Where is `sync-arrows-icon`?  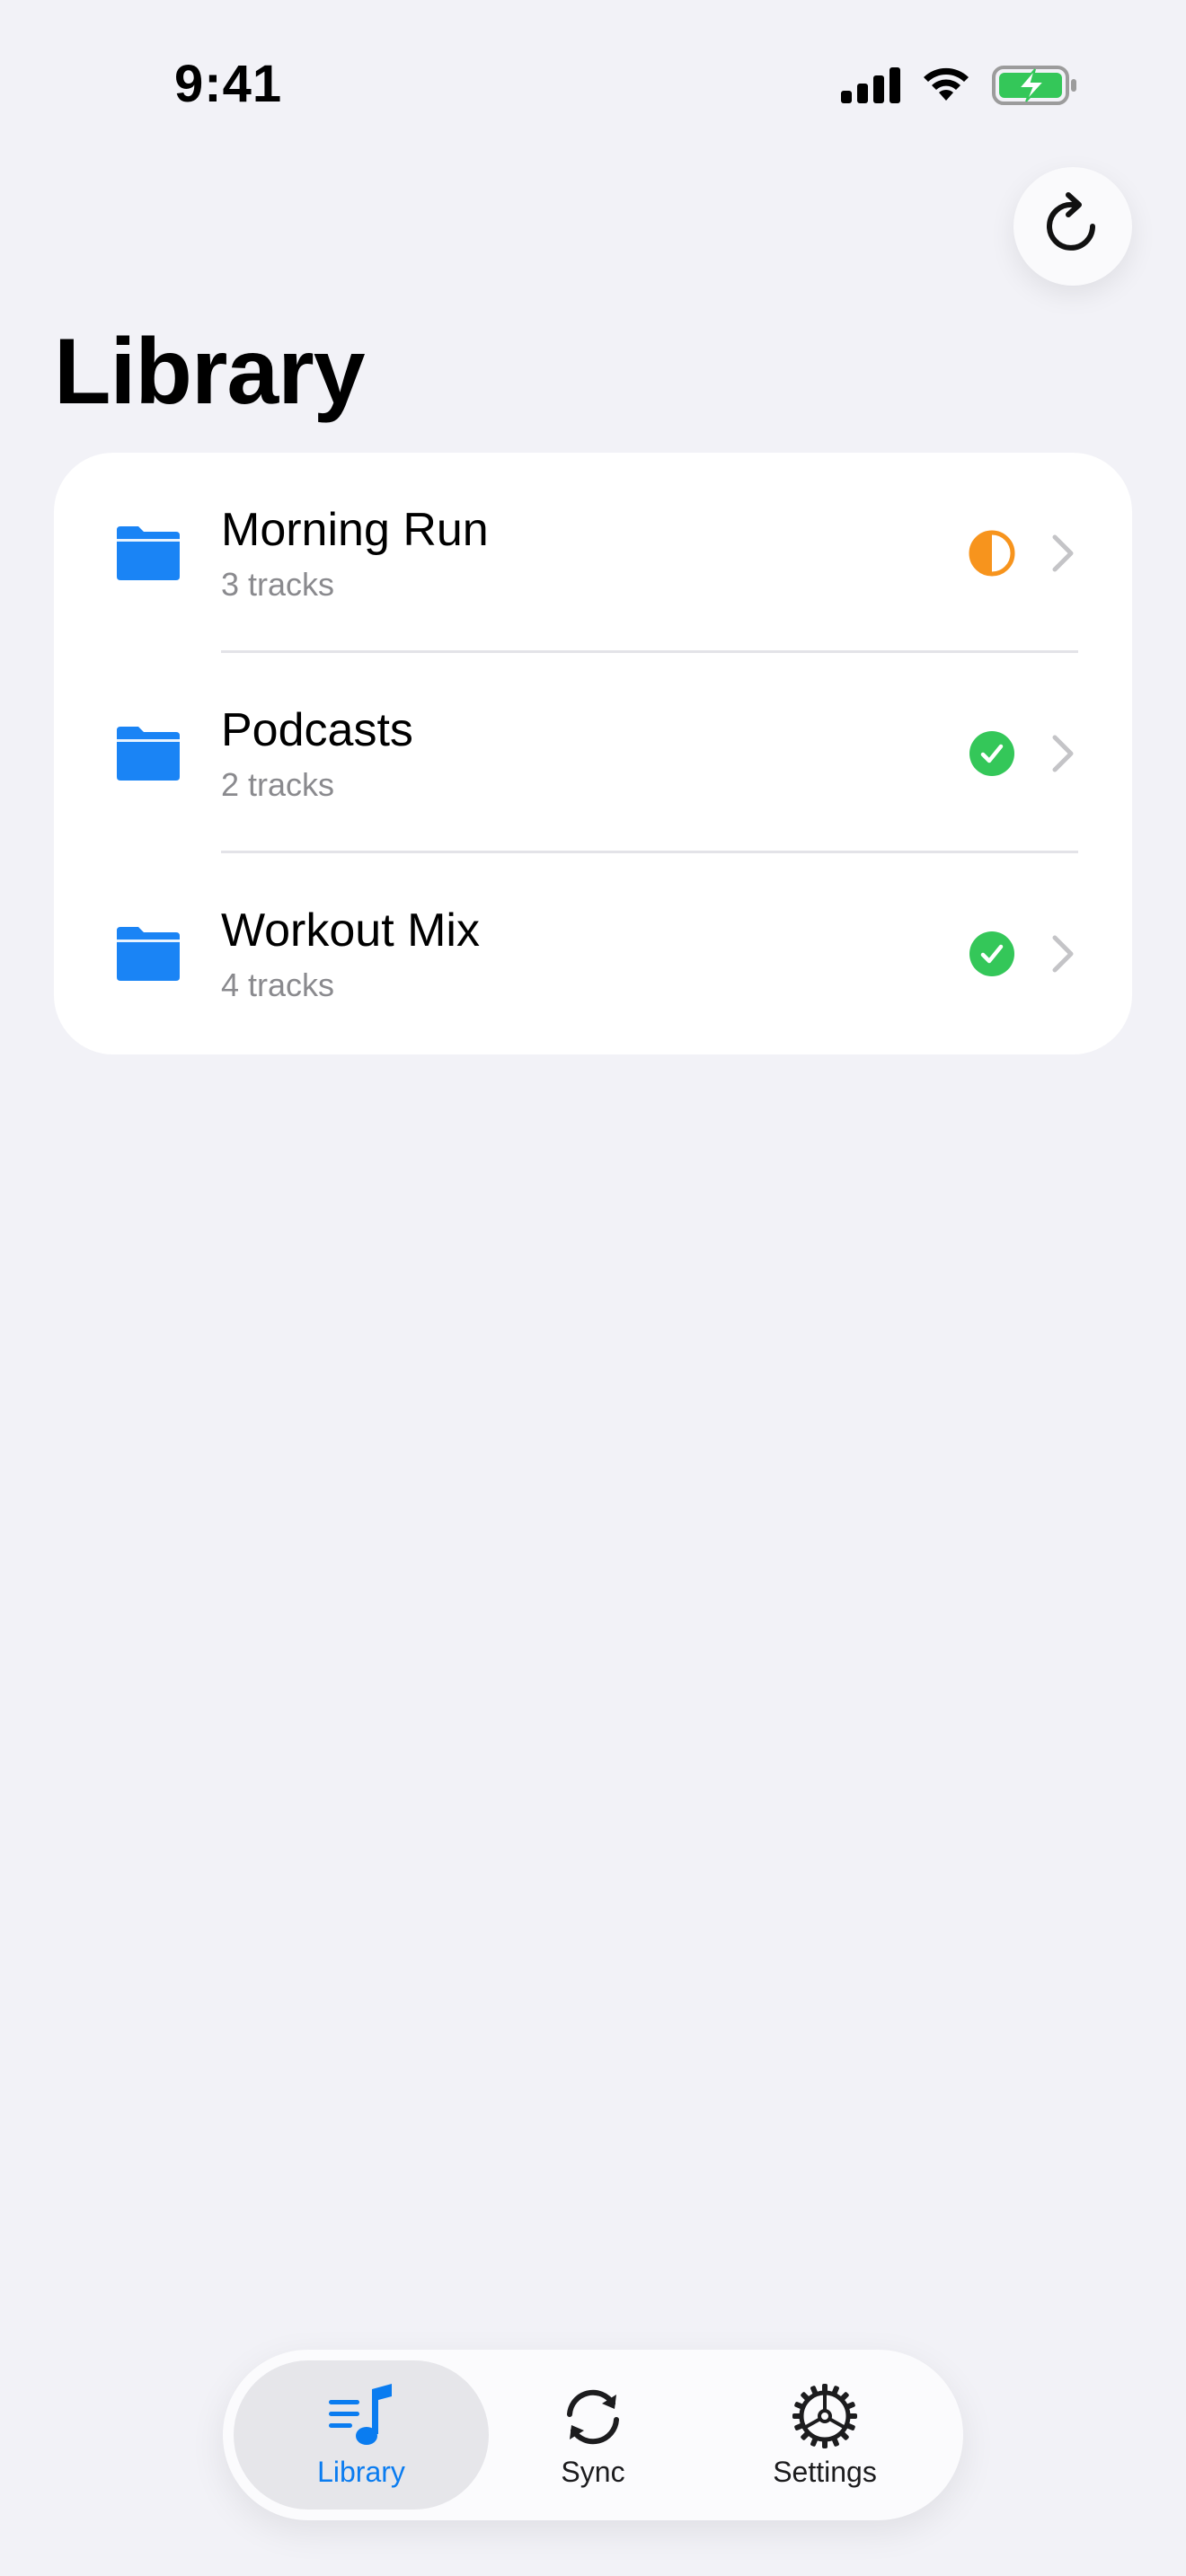 sync-arrows-icon is located at coordinates (593, 2416).